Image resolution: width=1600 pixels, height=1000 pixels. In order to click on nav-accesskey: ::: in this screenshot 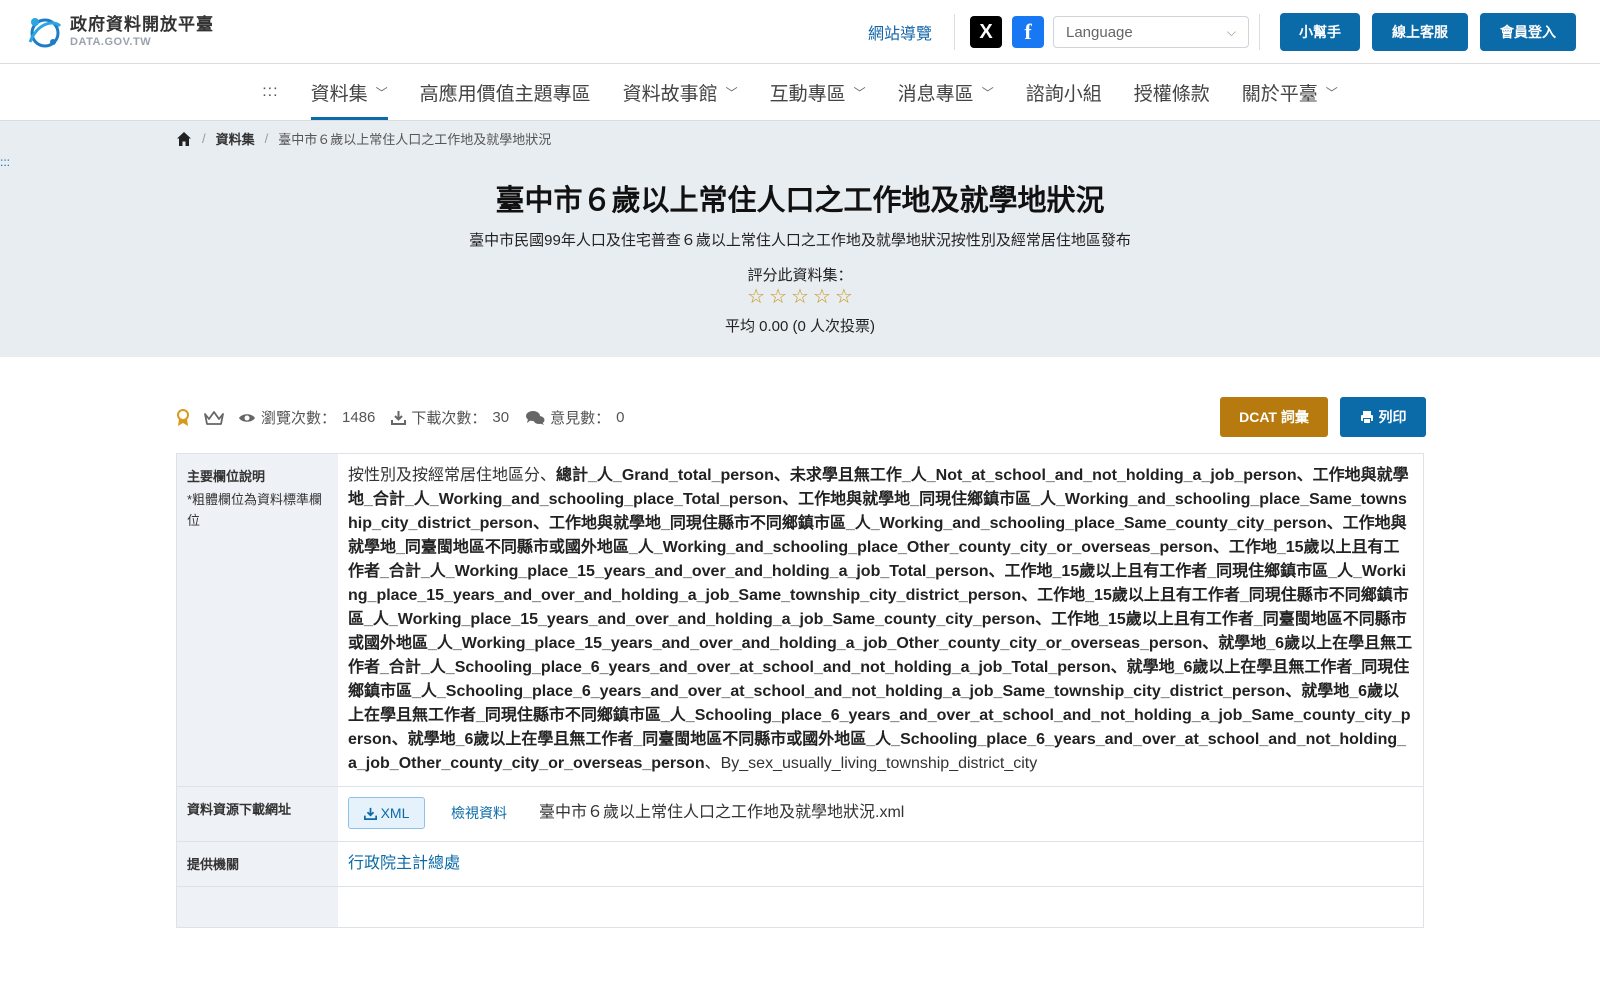, I will do `click(270, 92)`.